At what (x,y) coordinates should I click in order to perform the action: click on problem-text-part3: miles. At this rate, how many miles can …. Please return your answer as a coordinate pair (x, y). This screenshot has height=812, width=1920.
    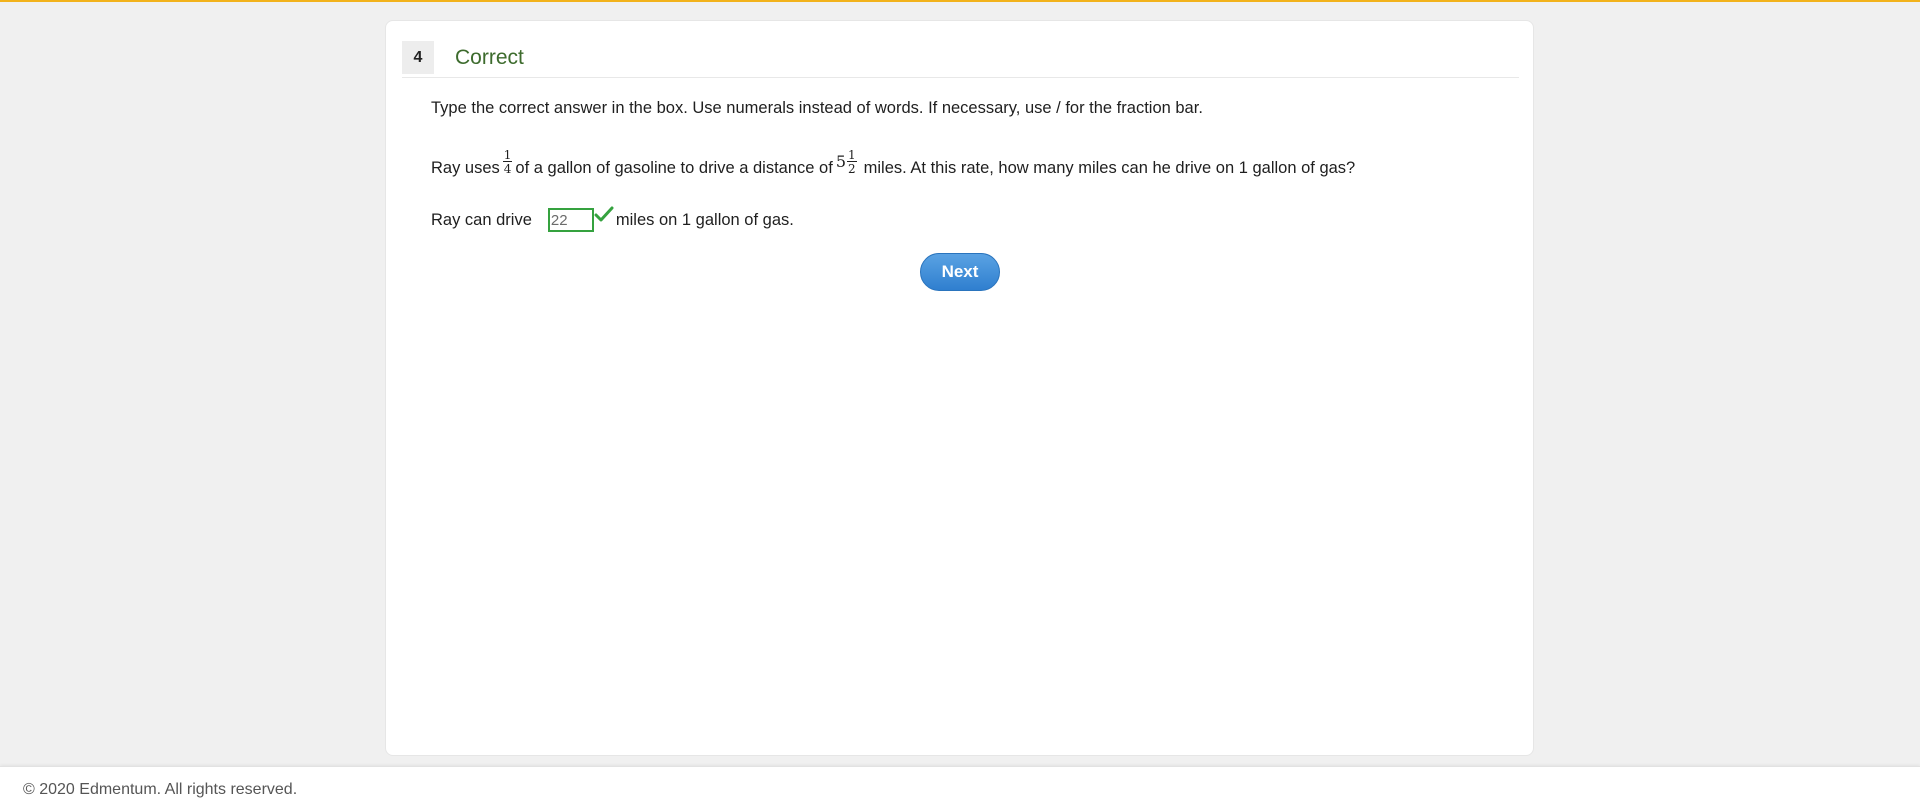
    Looking at the image, I should click on (1109, 168).